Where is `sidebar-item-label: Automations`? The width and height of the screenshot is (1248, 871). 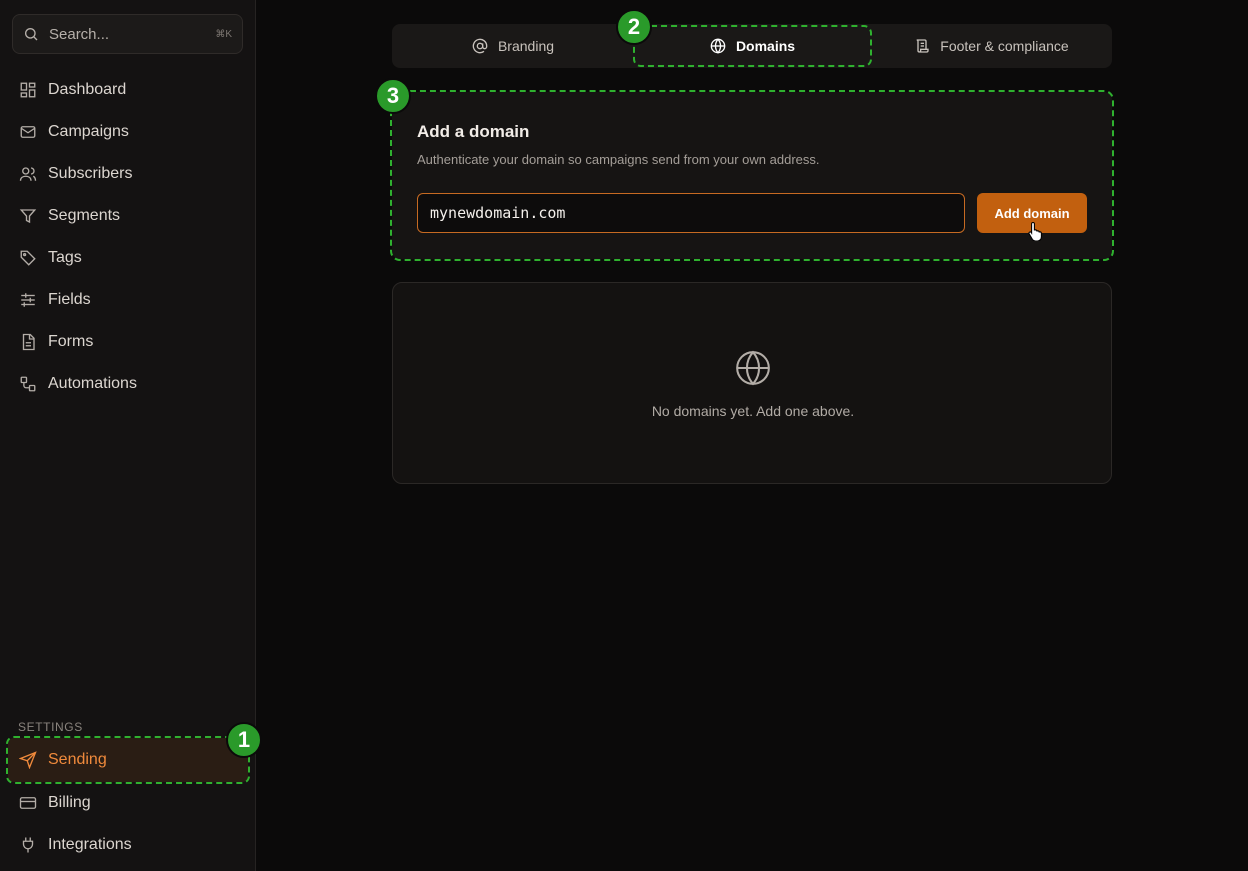
sidebar-item-label: Automations is located at coordinates (92, 383).